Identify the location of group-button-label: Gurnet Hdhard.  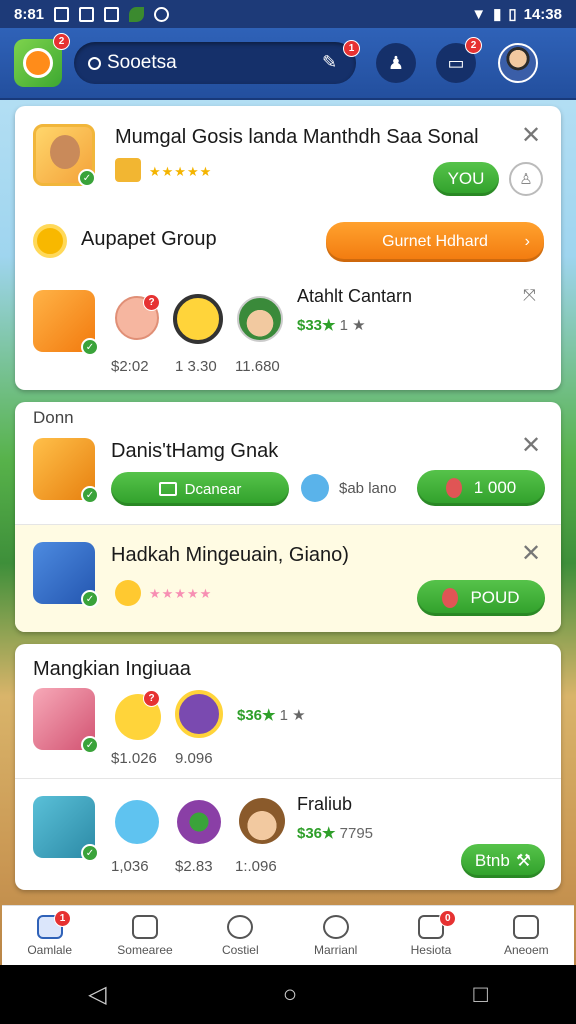
(435, 241).